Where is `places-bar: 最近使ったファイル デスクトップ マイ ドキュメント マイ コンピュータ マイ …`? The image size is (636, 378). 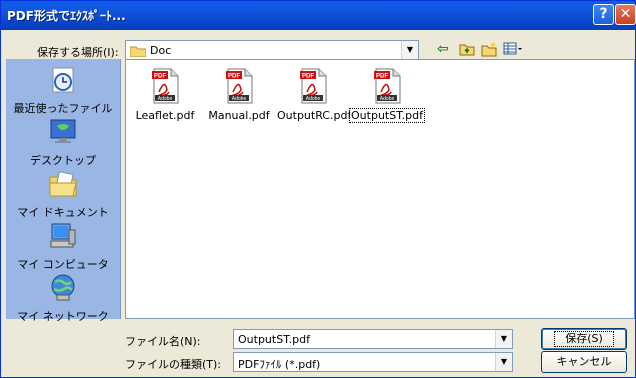
places-bar: 最近使ったファイル デスクトップ マイ ドキュメント マイ コンピュータ マイ … is located at coordinates (63, 191).